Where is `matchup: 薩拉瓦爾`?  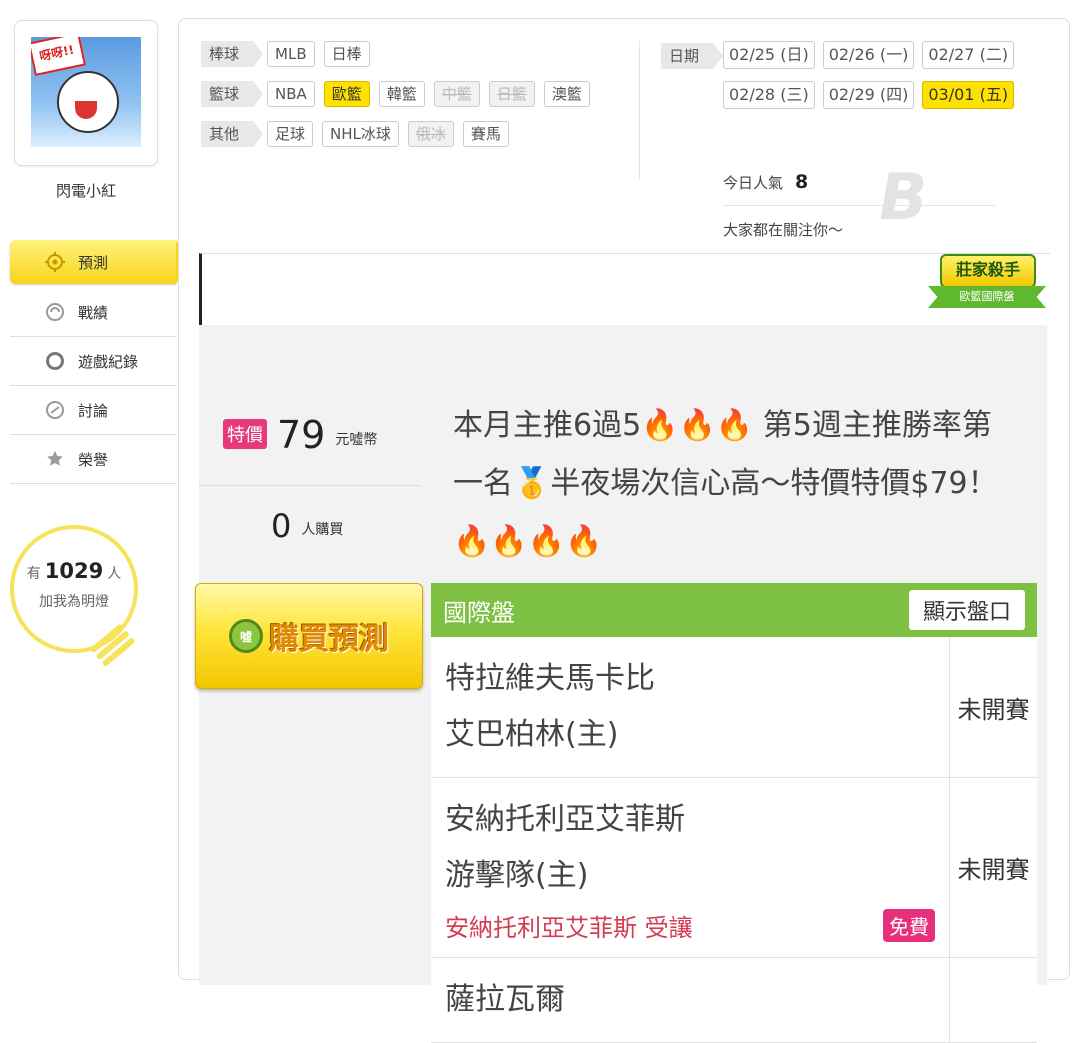
matchup: 薩拉瓦爾 is located at coordinates (690, 1000).